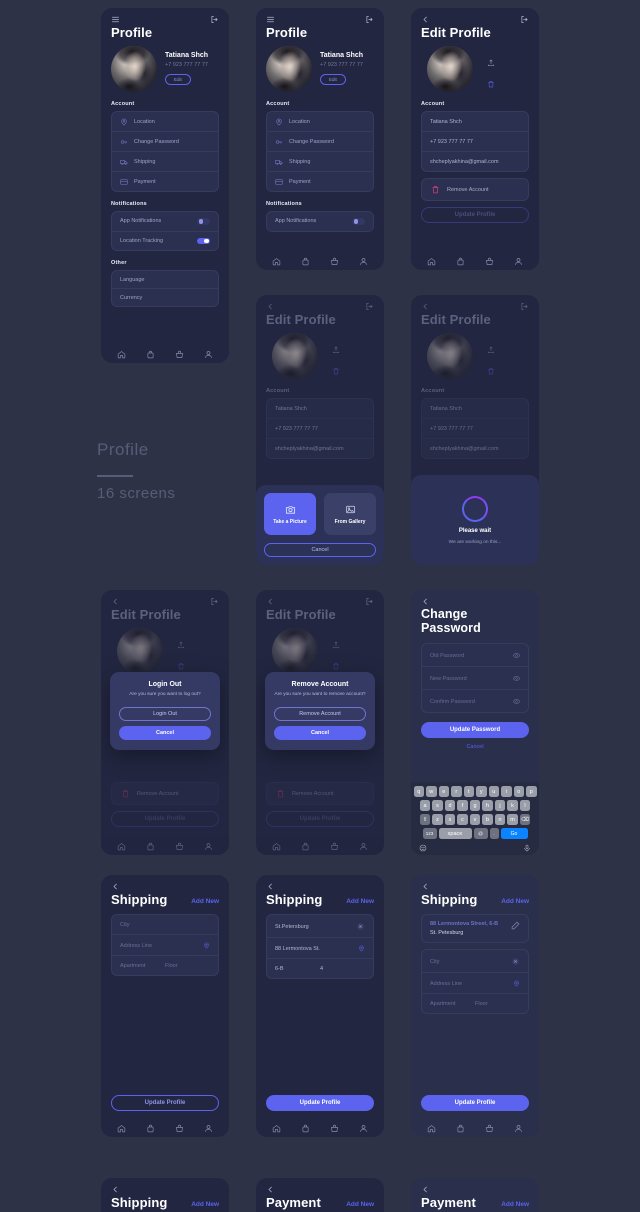  What do you see at coordinates (320, 926) in the screenshot?
I see `city-field: St.Petersburg` at bounding box center [320, 926].